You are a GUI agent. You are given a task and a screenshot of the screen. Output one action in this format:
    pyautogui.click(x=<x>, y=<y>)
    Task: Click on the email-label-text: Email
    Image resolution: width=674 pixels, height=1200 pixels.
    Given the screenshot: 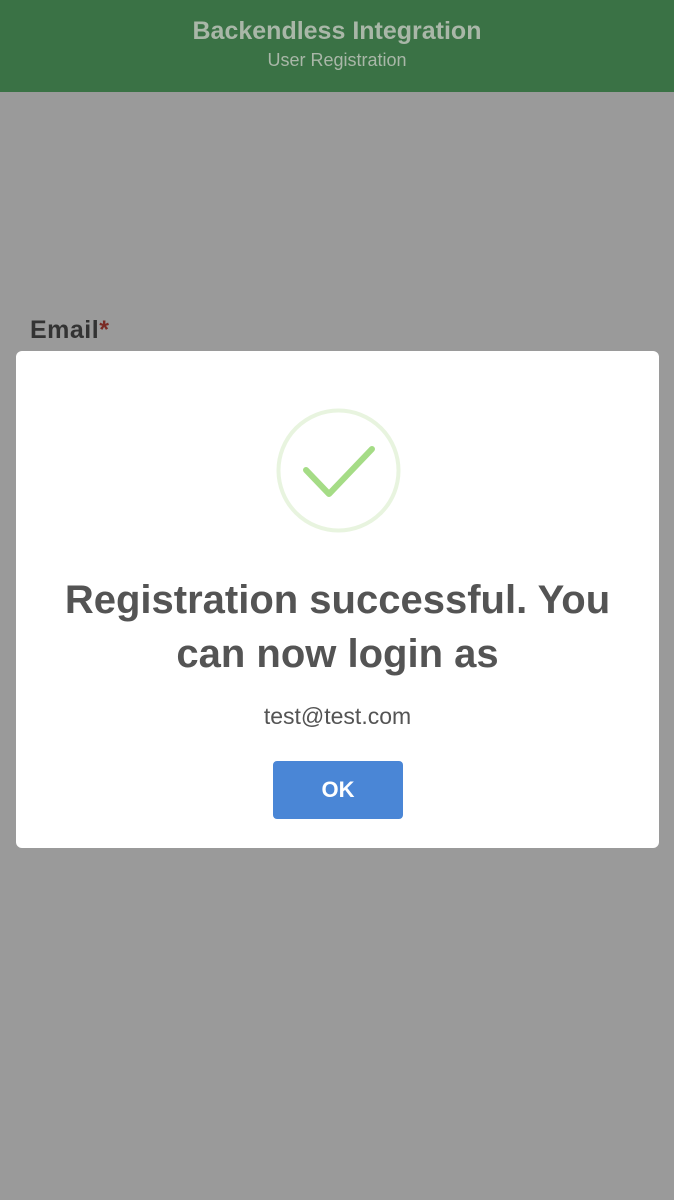 What is the action you would take?
    pyautogui.click(x=65, y=330)
    